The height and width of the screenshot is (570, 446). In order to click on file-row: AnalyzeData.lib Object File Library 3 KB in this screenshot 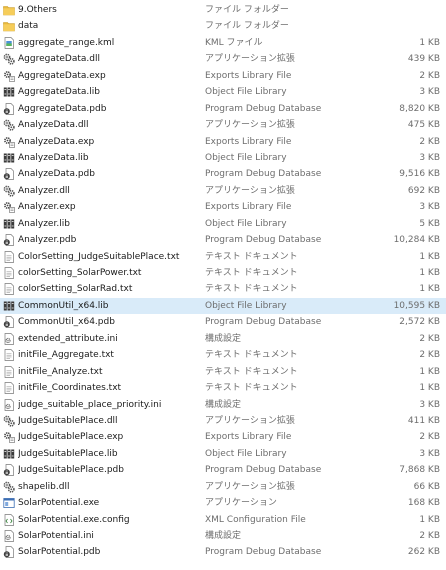, I will do `click(223, 158)`.